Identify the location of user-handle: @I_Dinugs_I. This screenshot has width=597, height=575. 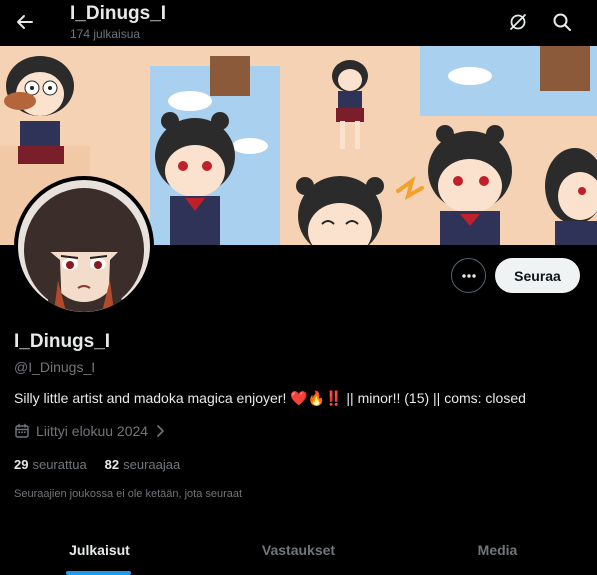
(55, 367).